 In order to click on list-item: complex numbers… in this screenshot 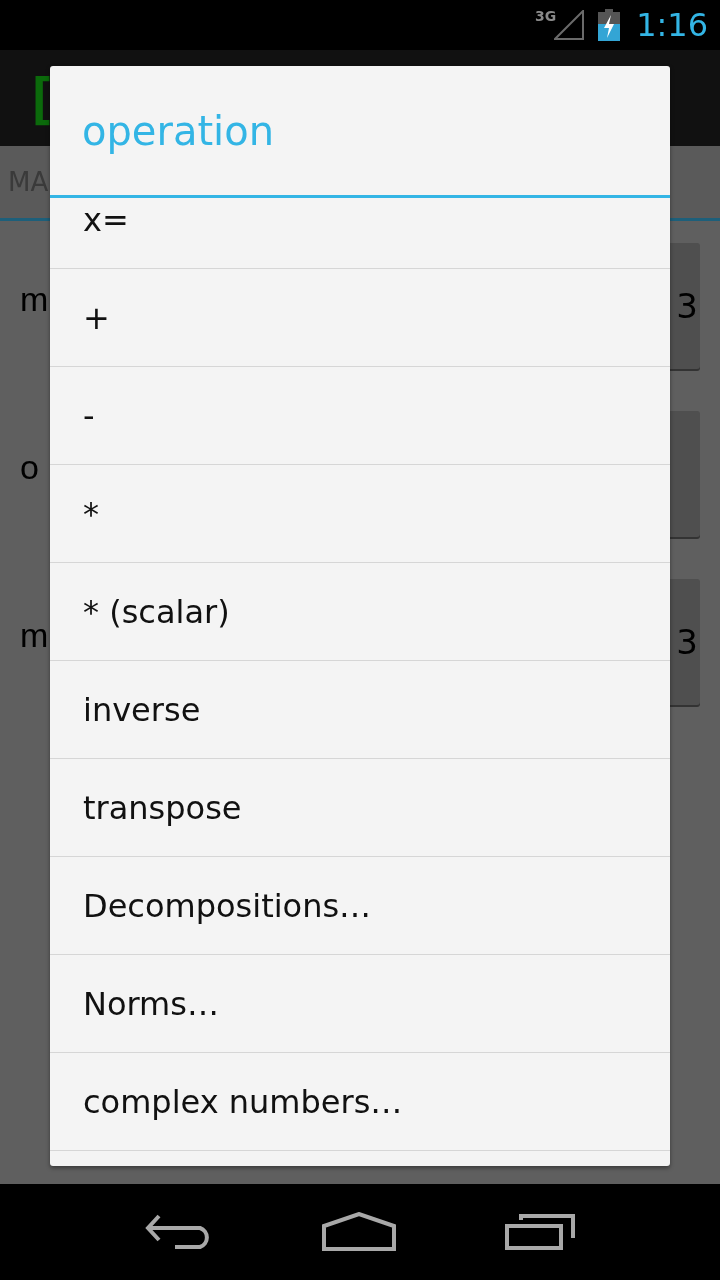, I will do `click(360, 1102)`.